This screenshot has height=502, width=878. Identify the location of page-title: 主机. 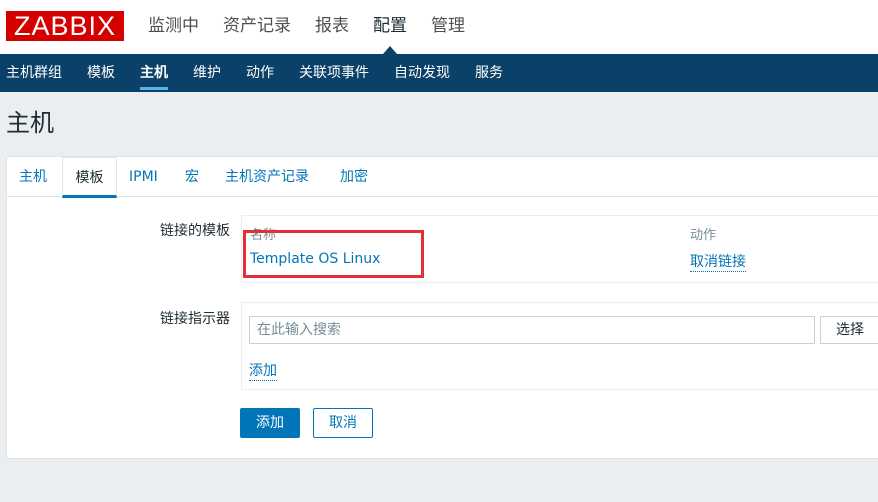
(30, 123).